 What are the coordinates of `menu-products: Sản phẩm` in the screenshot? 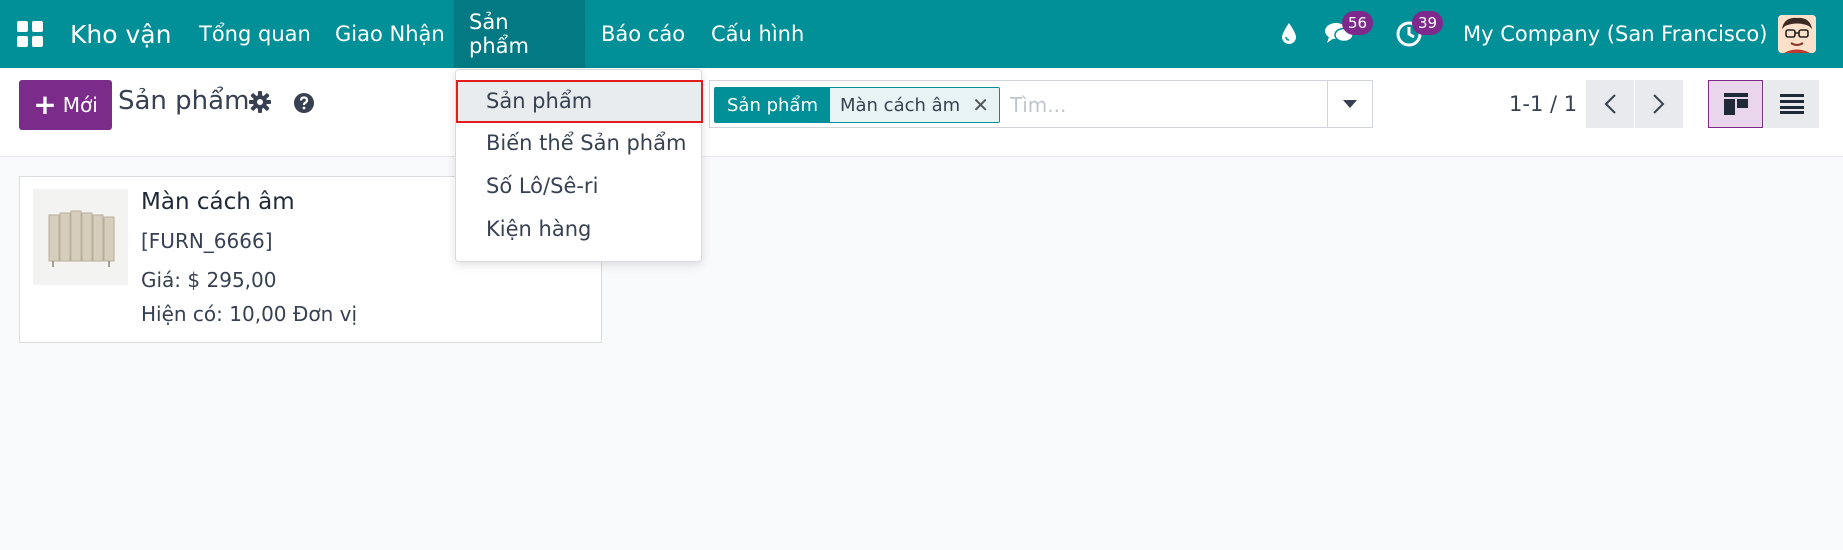 It's located at (519, 34).